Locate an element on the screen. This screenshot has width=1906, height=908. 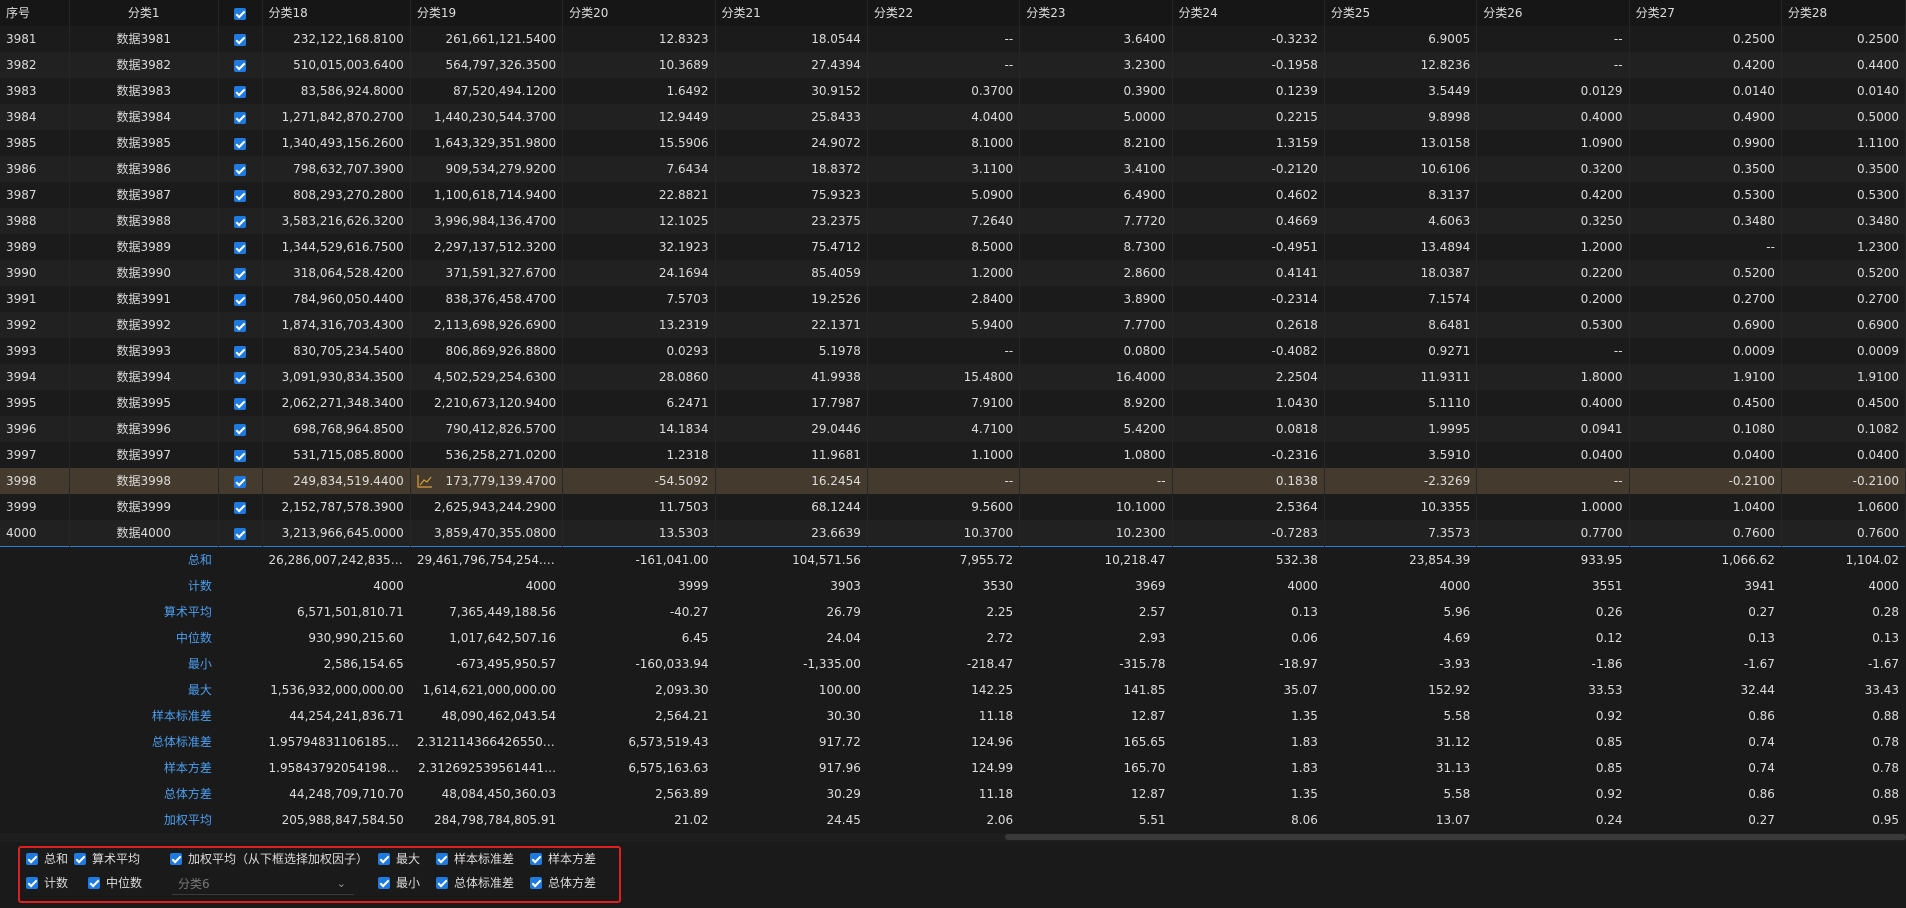
table-cell: 1.1100 is located at coordinates (1843, 143).